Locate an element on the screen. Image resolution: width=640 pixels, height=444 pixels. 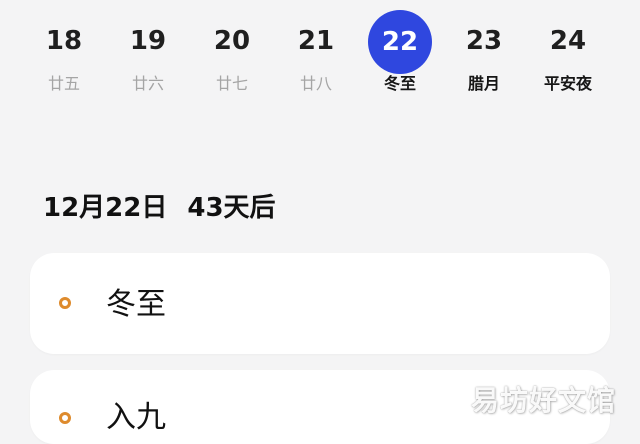
lunar-label: 廿八 is located at coordinates (315, 83).